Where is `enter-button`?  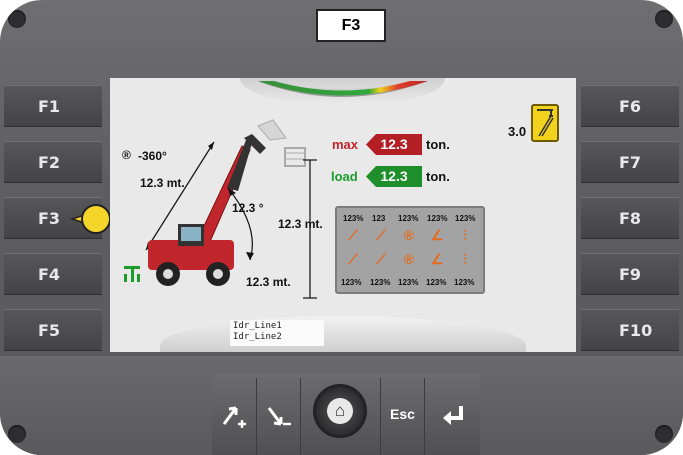 enter-button is located at coordinates (452, 414).